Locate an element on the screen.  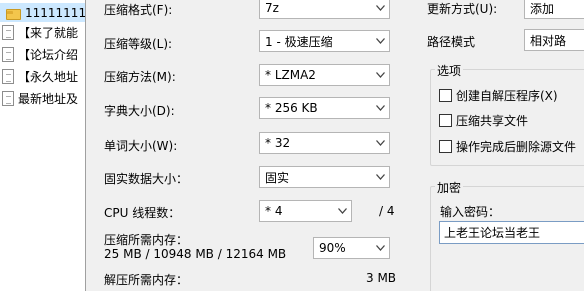
password-input: 上老王论坛当老王 is located at coordinates (511, 232).